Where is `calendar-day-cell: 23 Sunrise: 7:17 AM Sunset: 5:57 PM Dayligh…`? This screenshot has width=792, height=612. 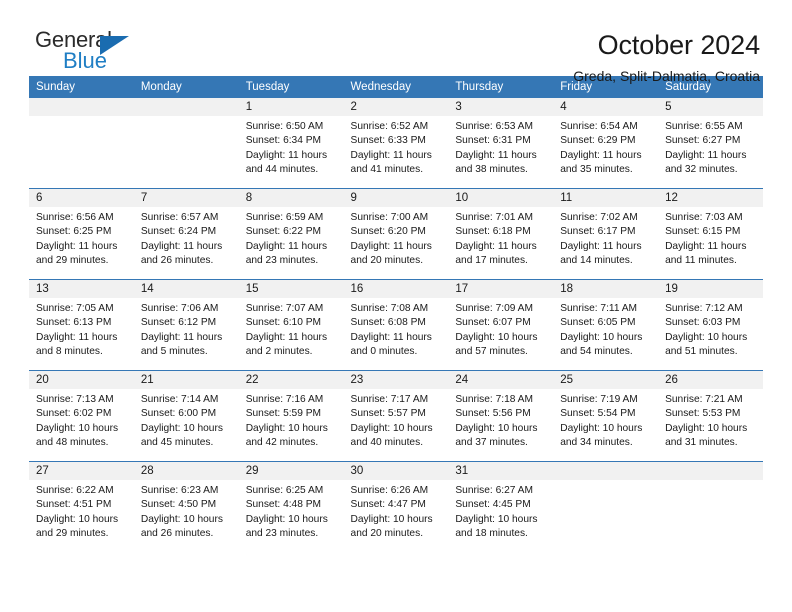 calendar-day-cell: 23 Sunrise: 7:17 AM Sunset: 5:57 PM Dayligh… is located at coordinates (396, 416).